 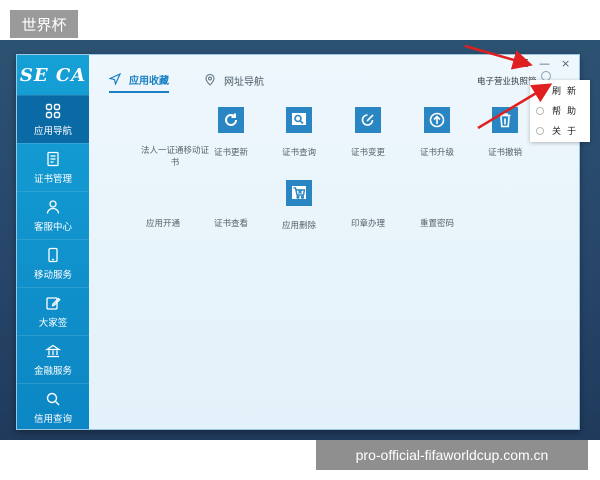 What do you see at coordinates (210, 80) in the screenshot?
I see `location-pin-icon` at bounding box center [210, 80].